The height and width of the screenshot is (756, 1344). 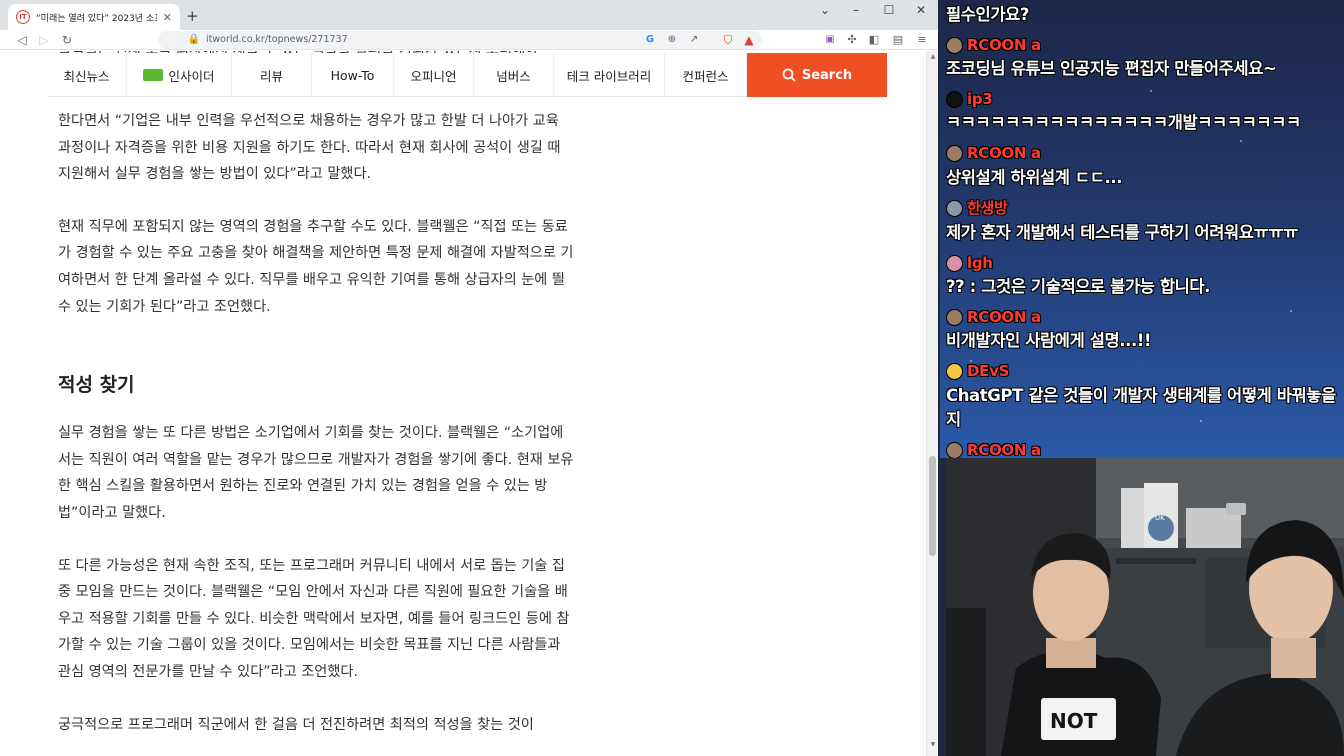 I want to click on nav-item-conference: 컨퍼런스, so click(x=706, y=75).